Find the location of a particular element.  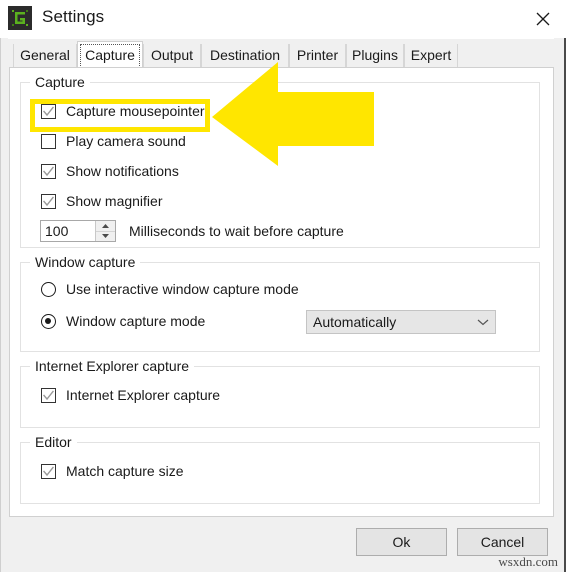

tab-general-label: General is located at coordinates (45, 55).